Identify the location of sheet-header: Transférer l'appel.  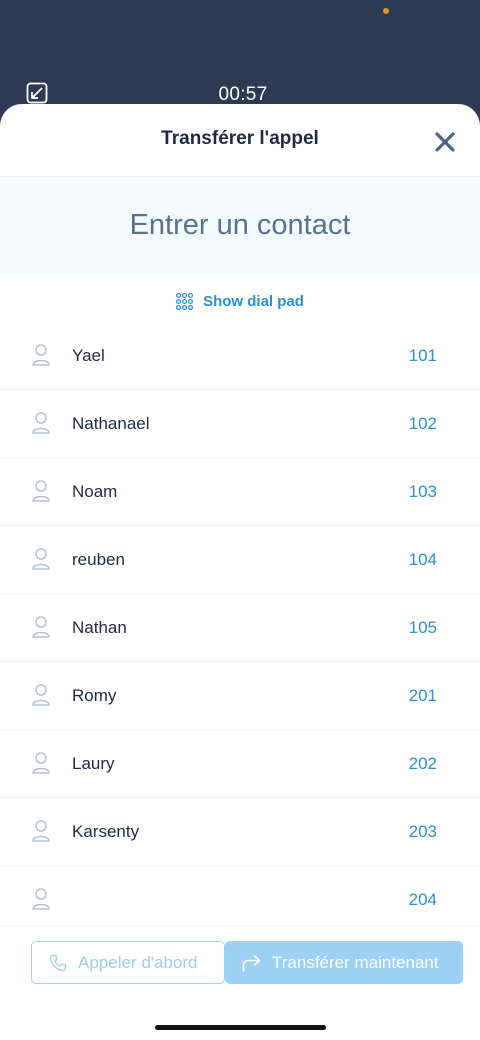
(240, 140).